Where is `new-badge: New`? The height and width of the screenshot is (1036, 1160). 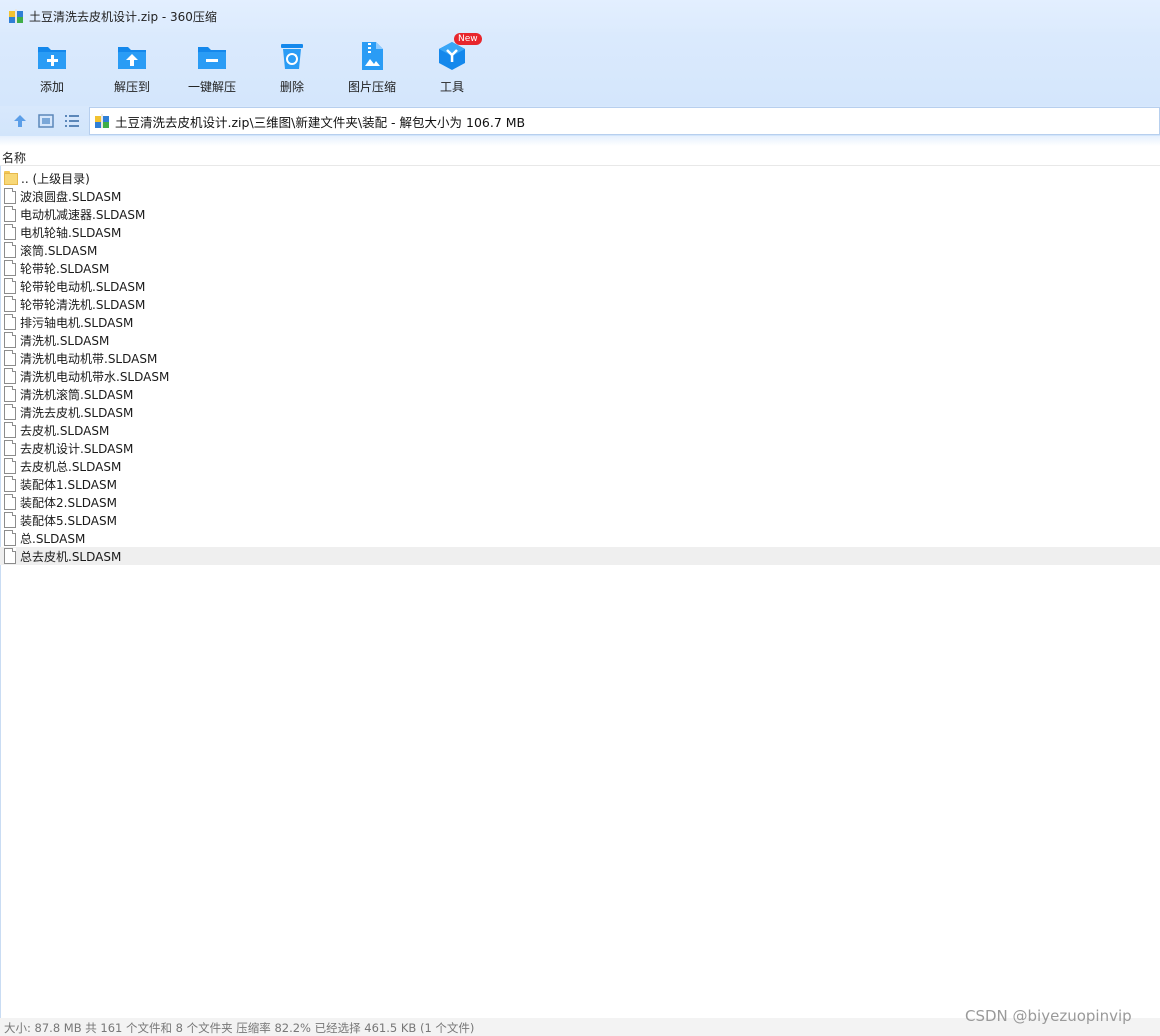
new-badge: New is located at coordinates (468, 39).